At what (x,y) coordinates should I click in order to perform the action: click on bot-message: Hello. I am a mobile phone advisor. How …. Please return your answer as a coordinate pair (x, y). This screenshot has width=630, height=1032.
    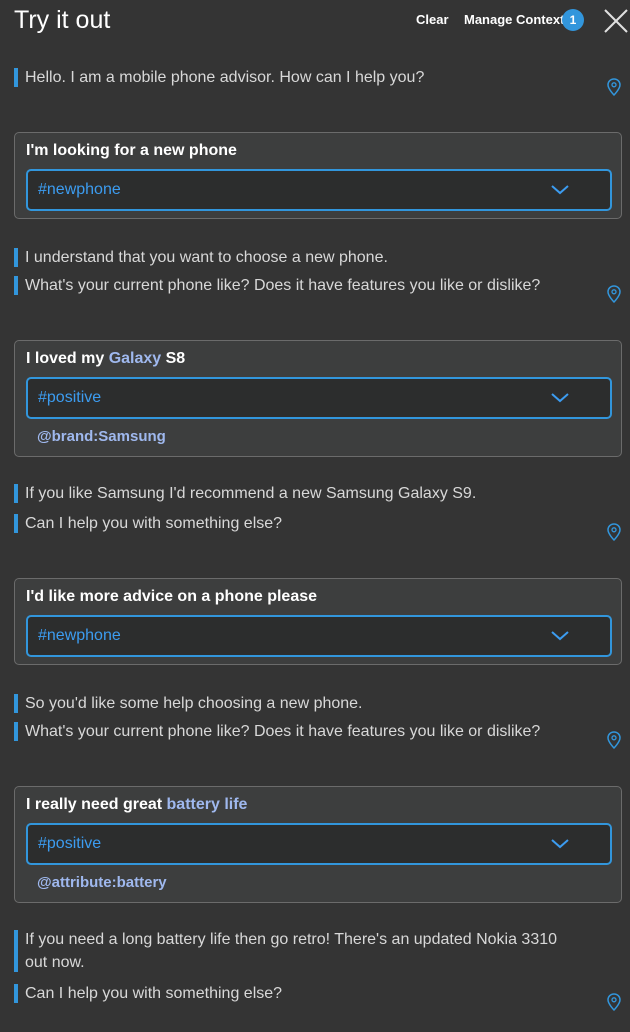
    Looking at the image, I should click on (294, 77).